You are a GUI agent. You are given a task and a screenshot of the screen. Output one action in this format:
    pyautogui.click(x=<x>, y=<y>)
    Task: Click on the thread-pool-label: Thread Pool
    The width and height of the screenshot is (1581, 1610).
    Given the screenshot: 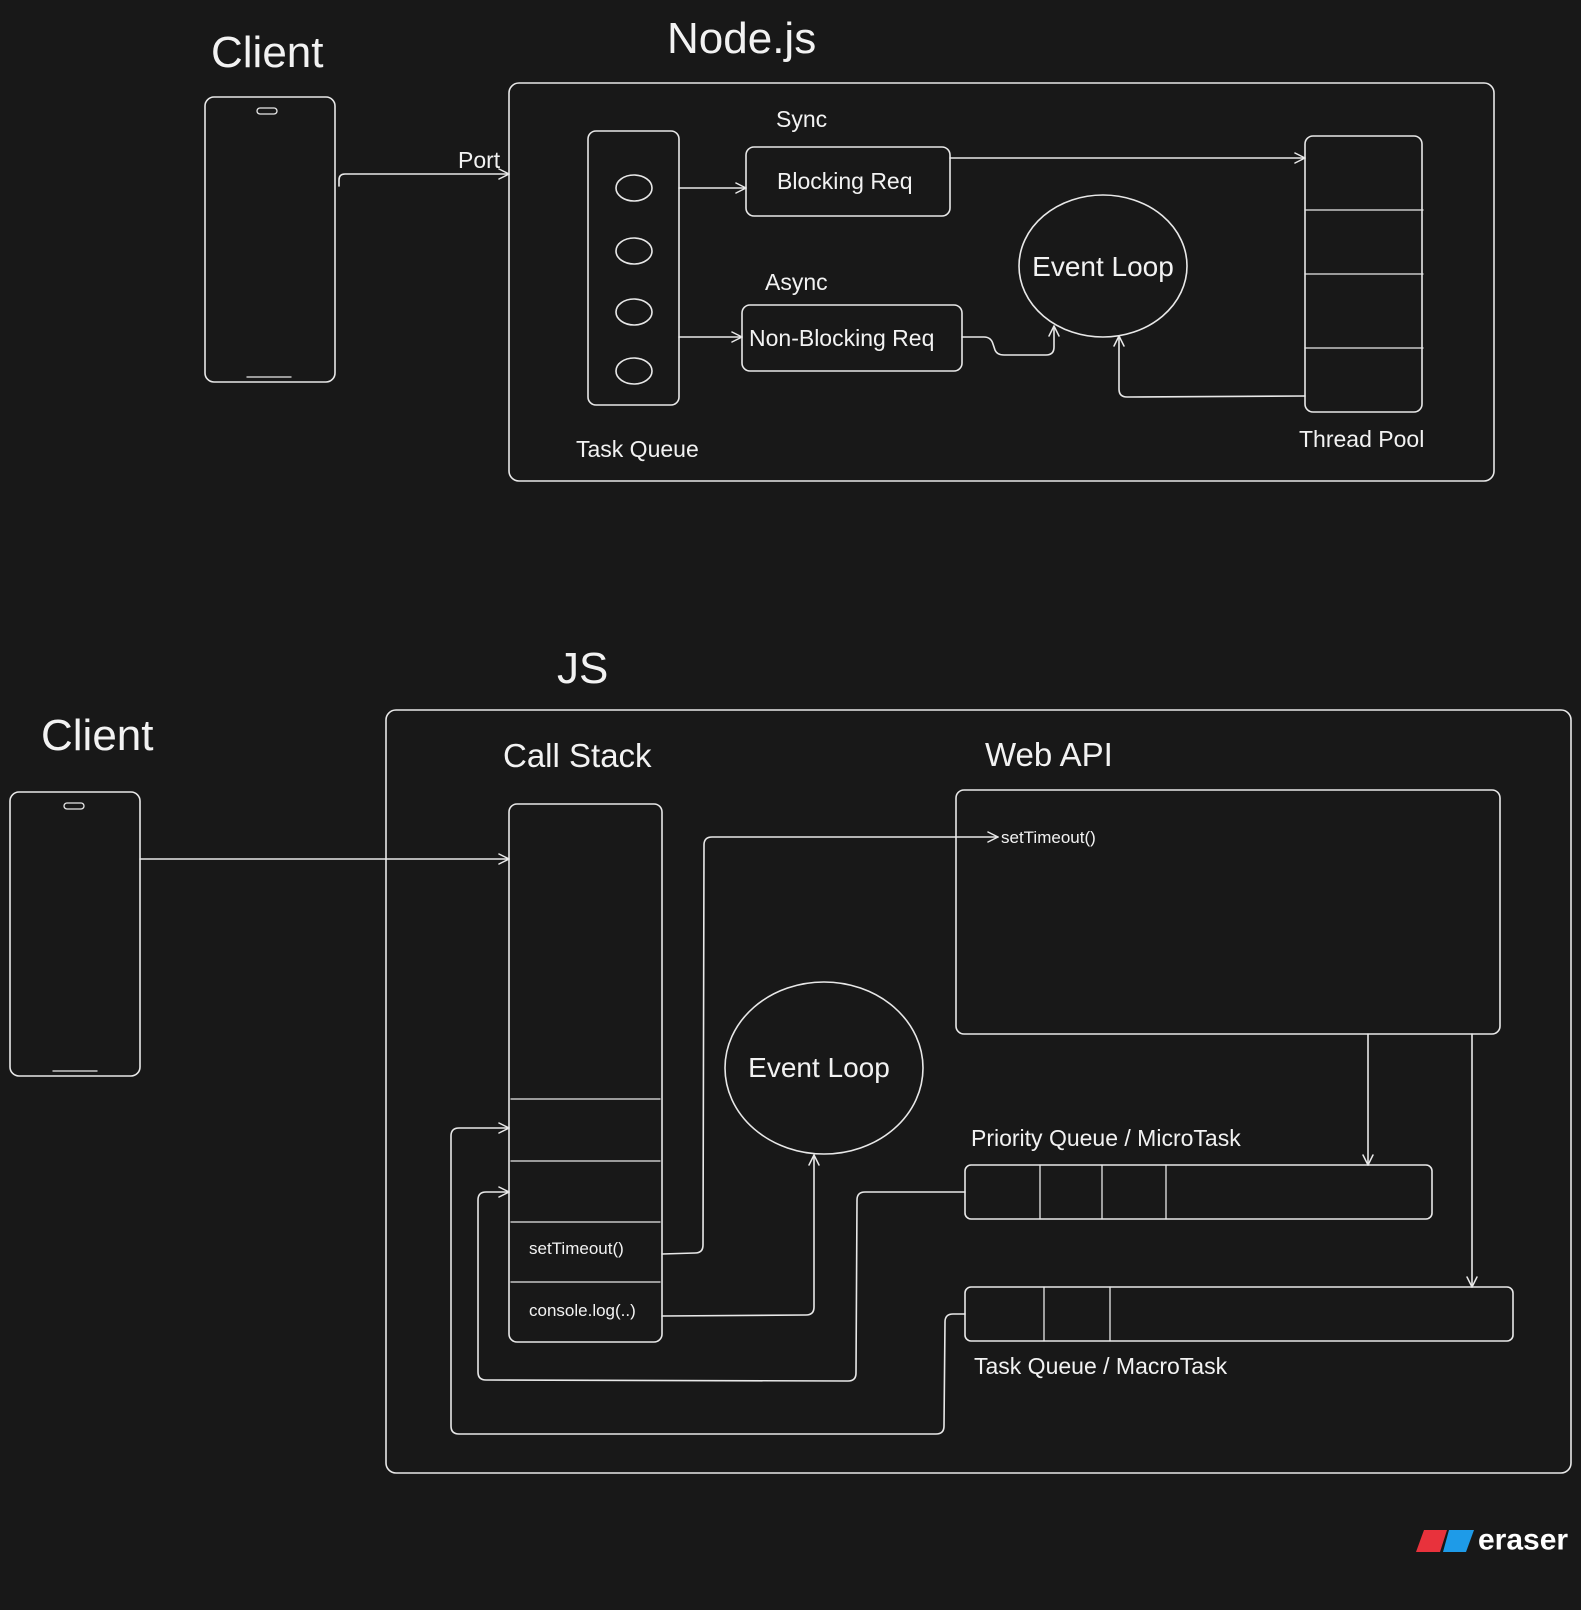 What is the action you would take?
    pyautogui.click(x=1361, y=439)
    